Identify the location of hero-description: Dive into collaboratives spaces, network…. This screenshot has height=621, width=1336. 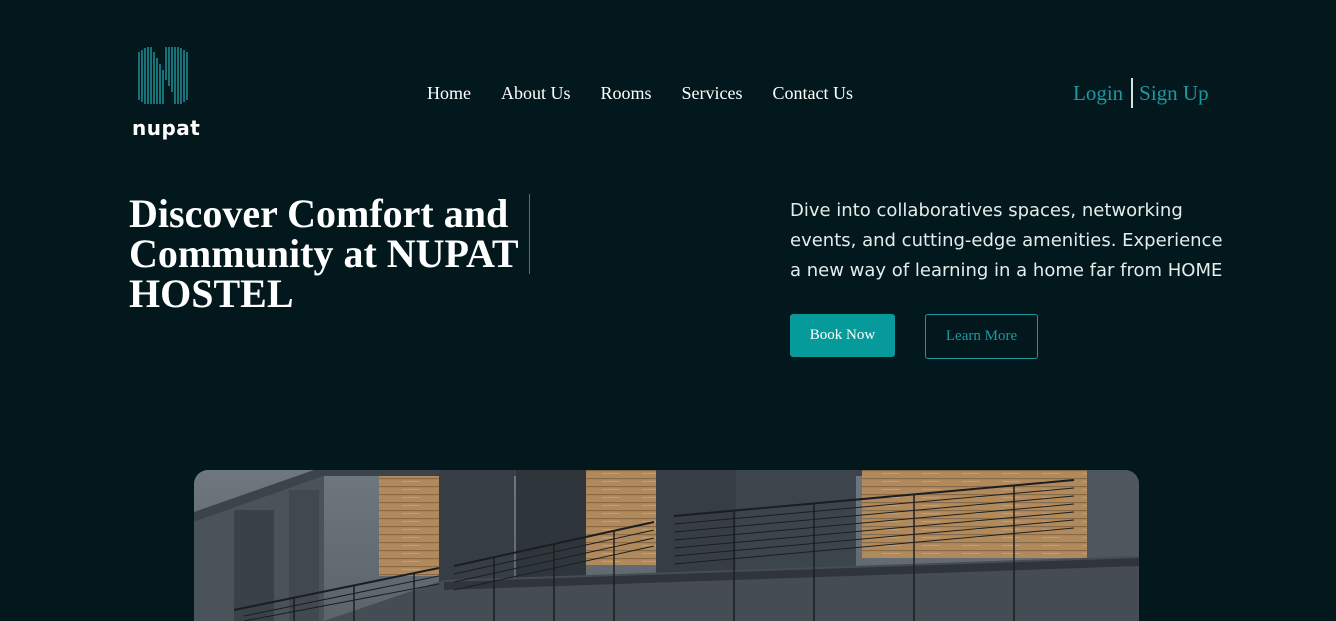
(1006, 240).